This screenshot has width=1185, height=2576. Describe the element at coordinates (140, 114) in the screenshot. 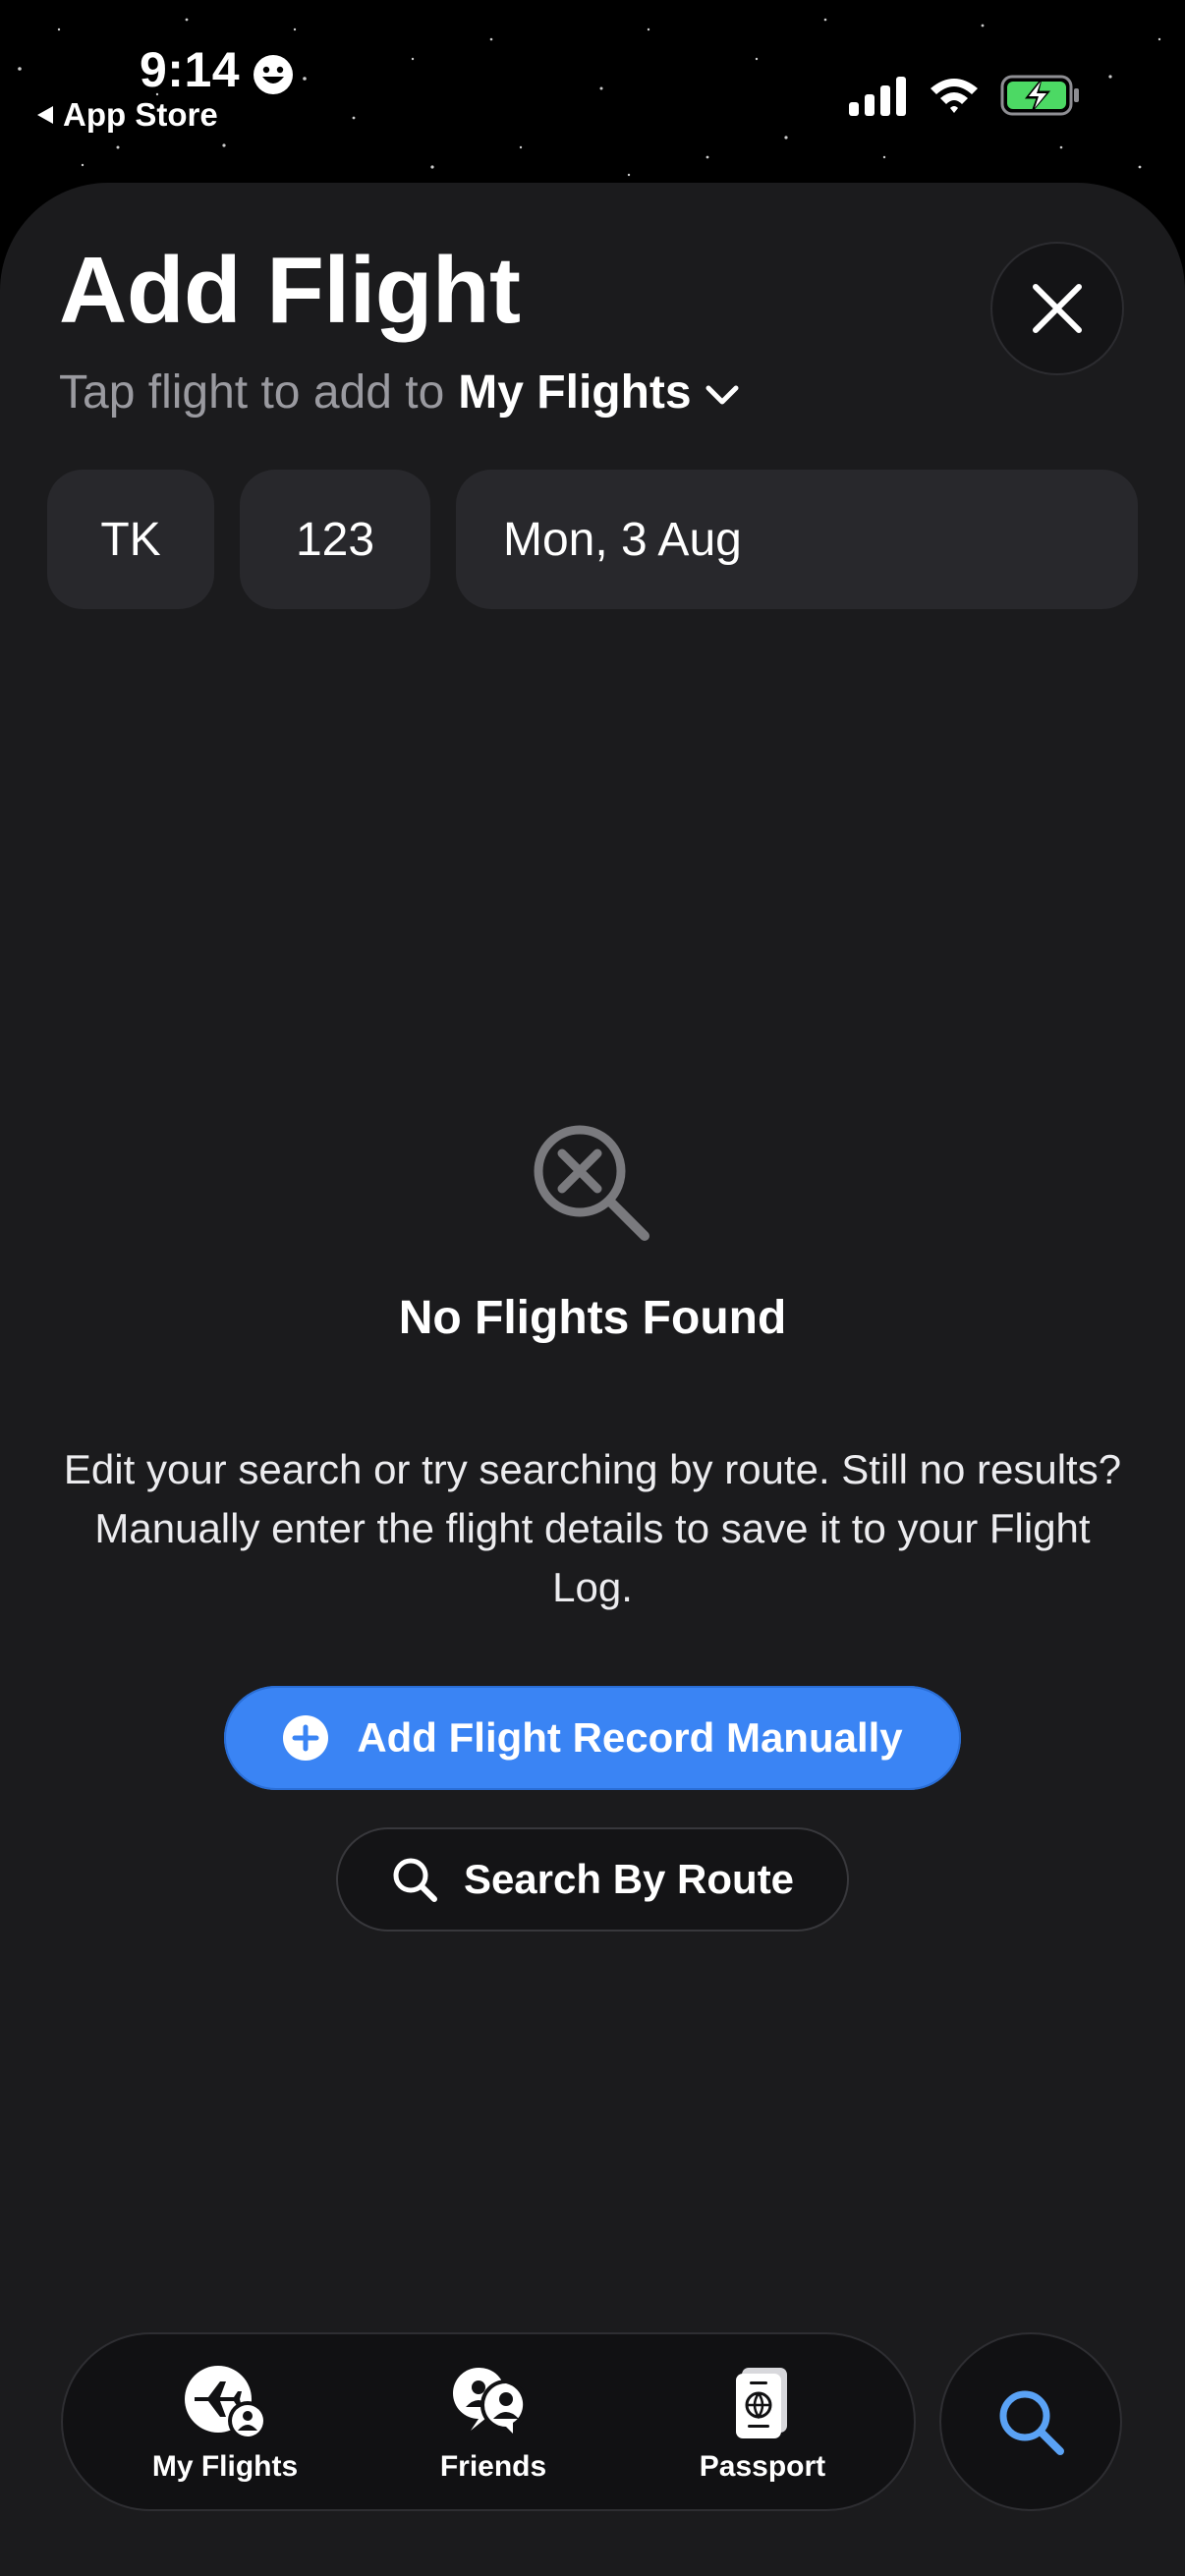

I see `back-app-label: App Store` at that location.